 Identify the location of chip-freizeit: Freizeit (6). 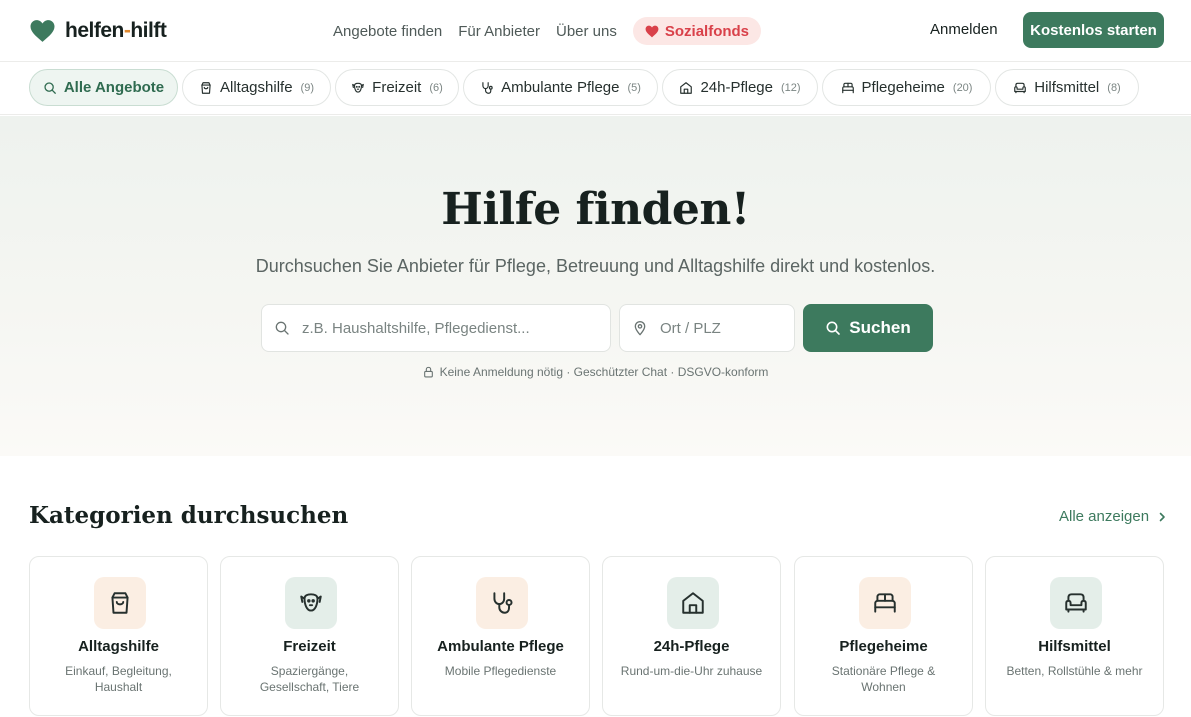
(397, 87).